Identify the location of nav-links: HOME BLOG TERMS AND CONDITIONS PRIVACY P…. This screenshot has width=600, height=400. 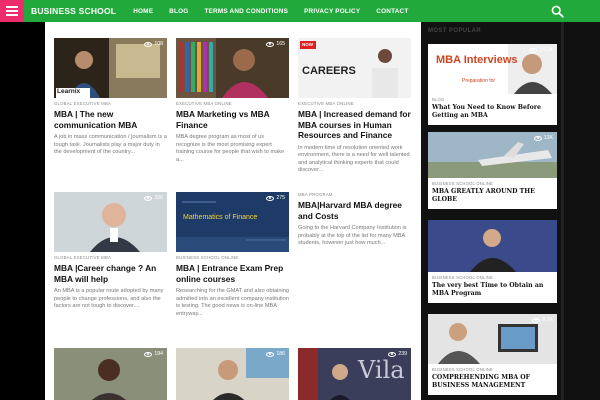
(278, 11).